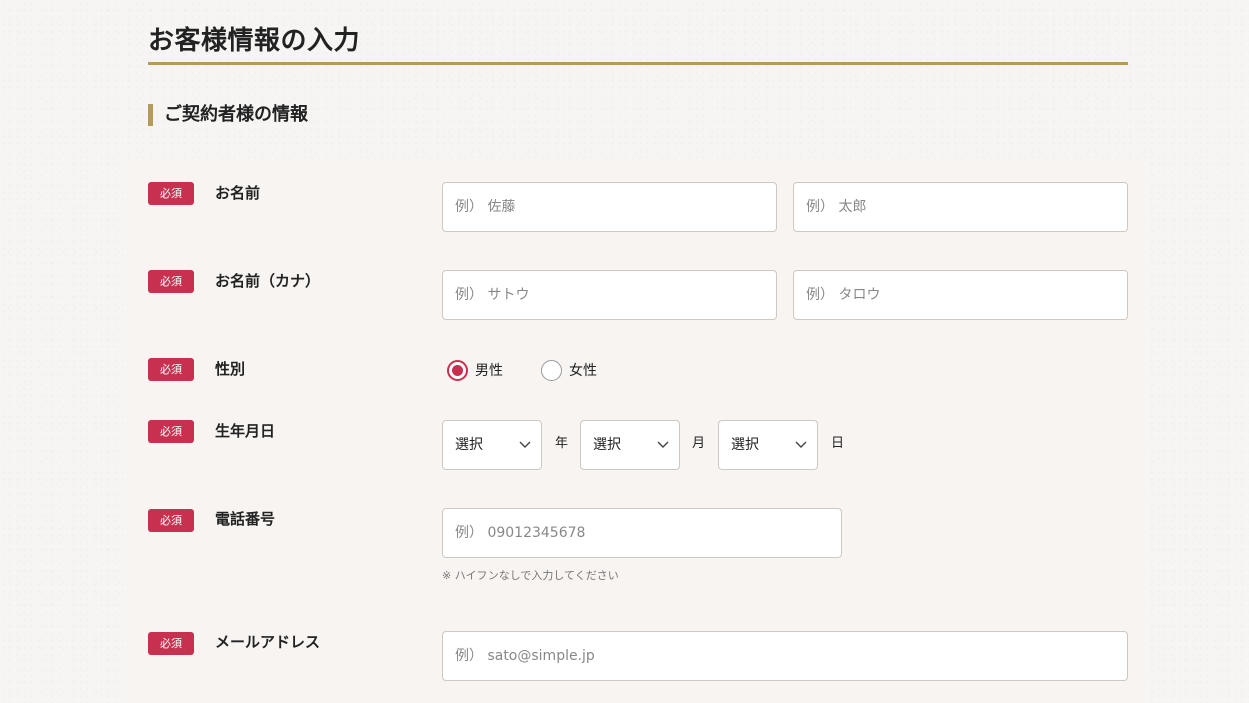  Describe the element at coordinates (171, 643) in the screenshot. I see `required-badge-email: 必須` at that location.